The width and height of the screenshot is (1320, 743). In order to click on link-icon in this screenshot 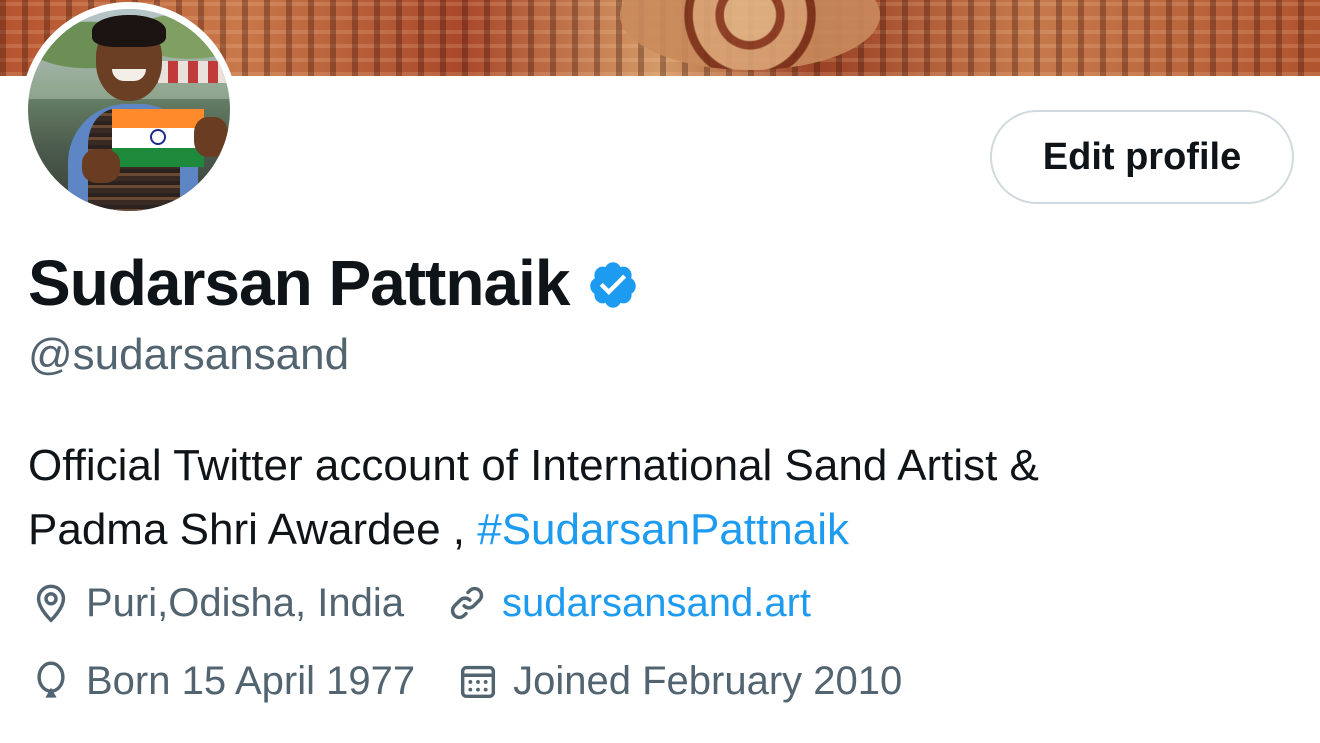, I will do `click(467, 603)`.